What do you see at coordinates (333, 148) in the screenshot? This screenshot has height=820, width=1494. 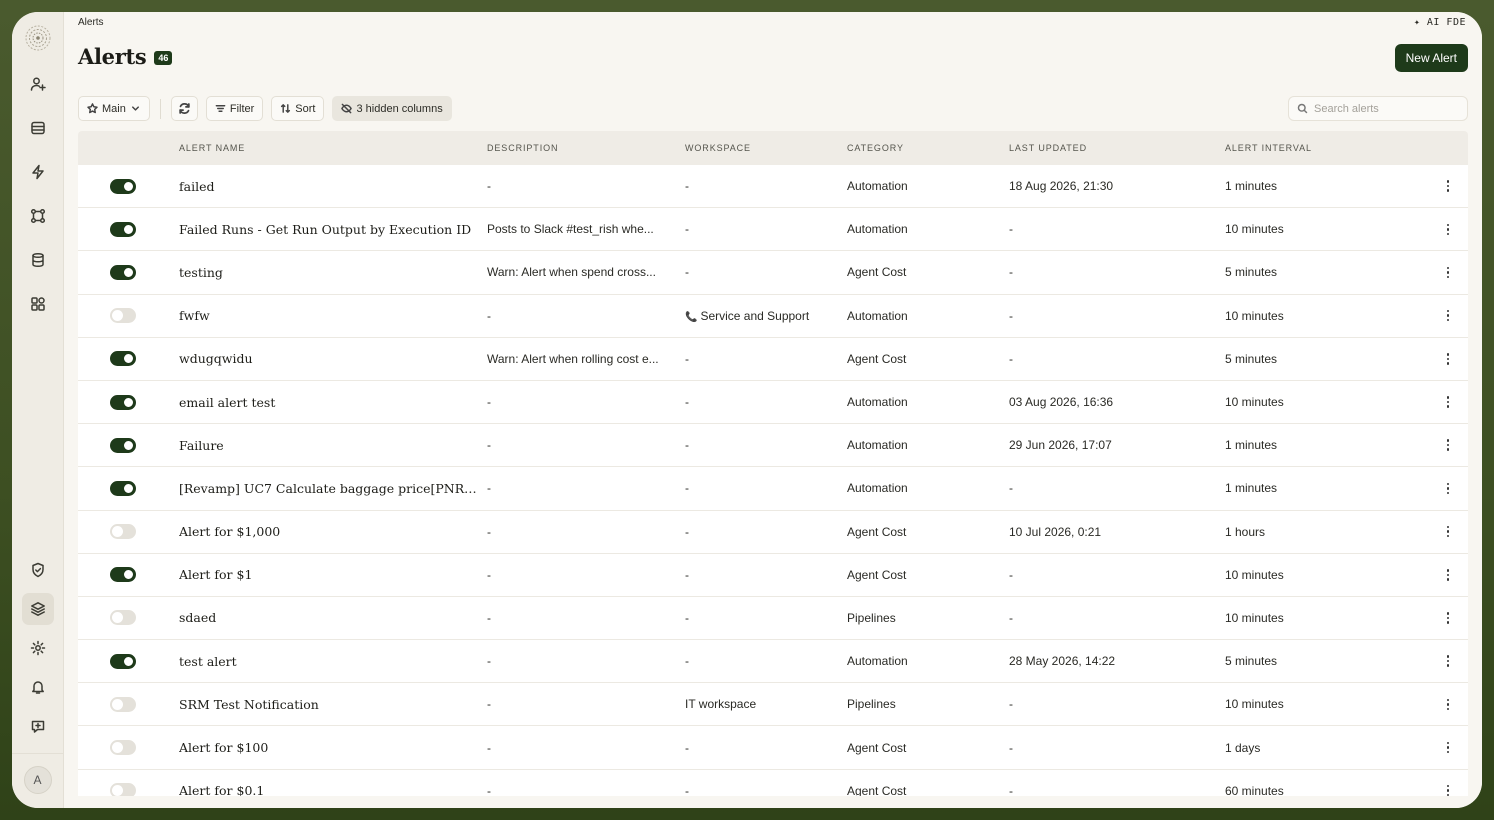 I see `header-alert-name: ALERT NAME` at bounding box center [333, 148].